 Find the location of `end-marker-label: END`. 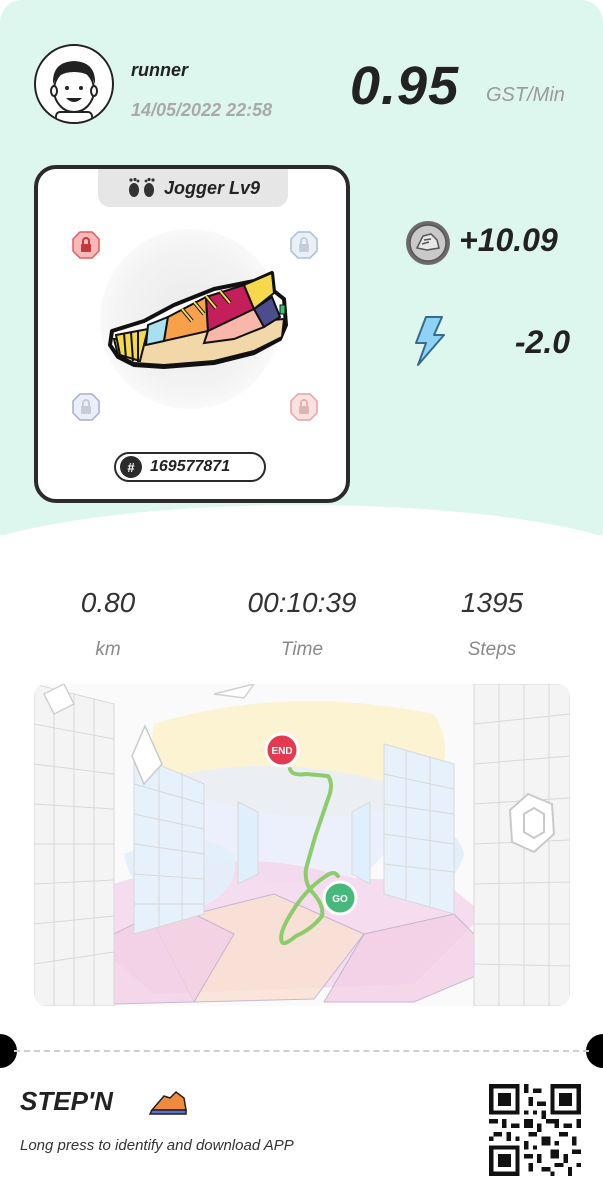

end-marker-label: END is located at coordinates (281, 751).